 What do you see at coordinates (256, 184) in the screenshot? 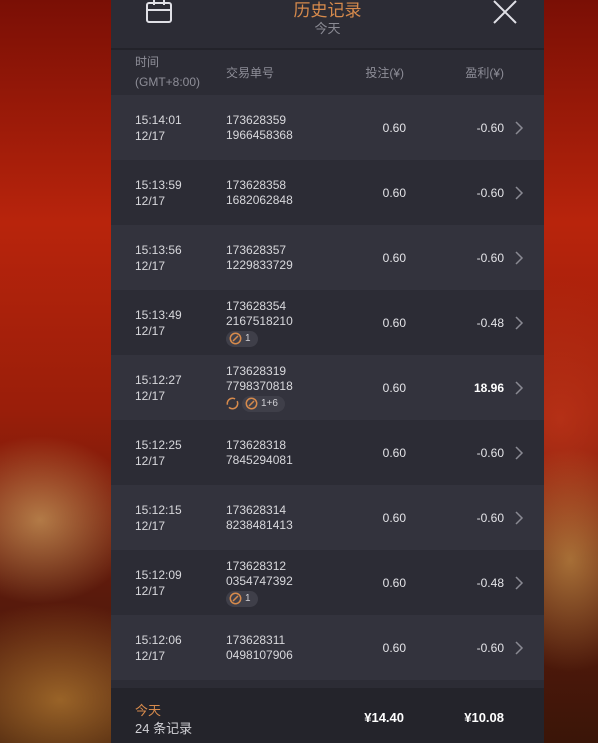
I see `row-transaction-id: 173628358` at bounding box center [256, 184].